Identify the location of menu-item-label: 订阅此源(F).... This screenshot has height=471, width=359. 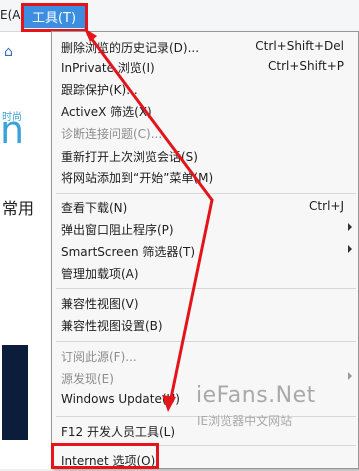
(99, 357).